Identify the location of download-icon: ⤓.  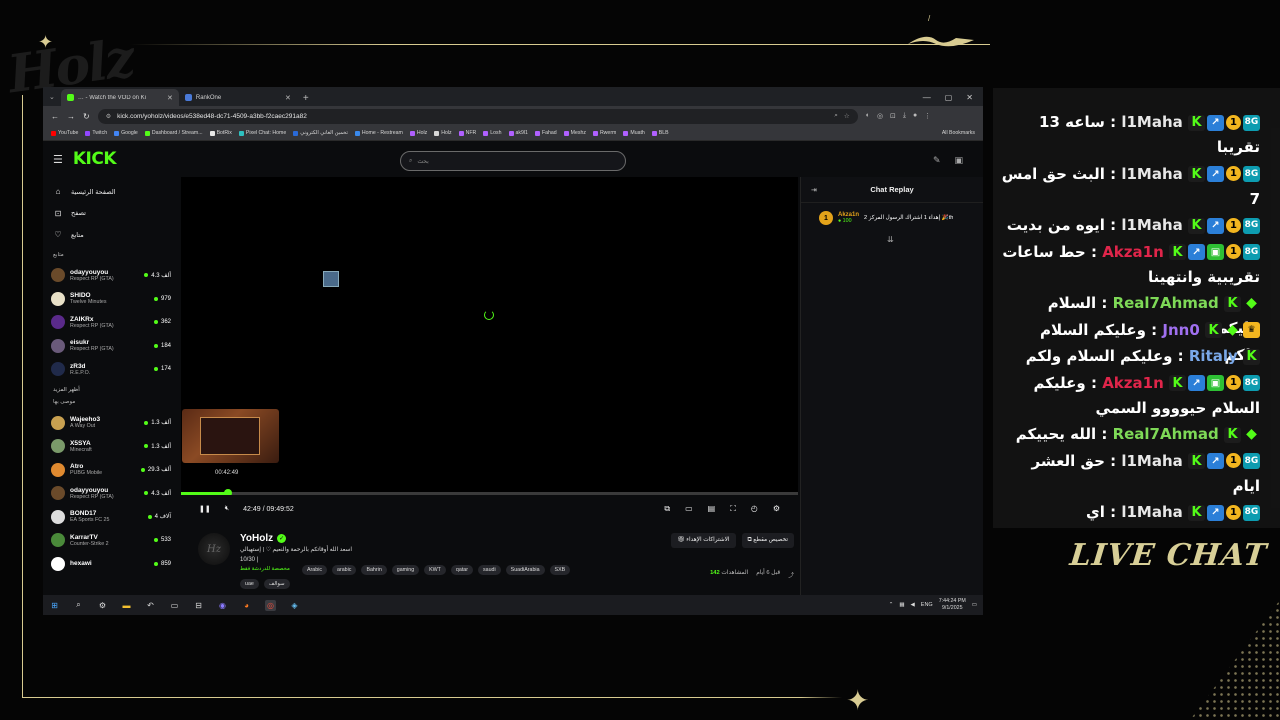
(904, 116).